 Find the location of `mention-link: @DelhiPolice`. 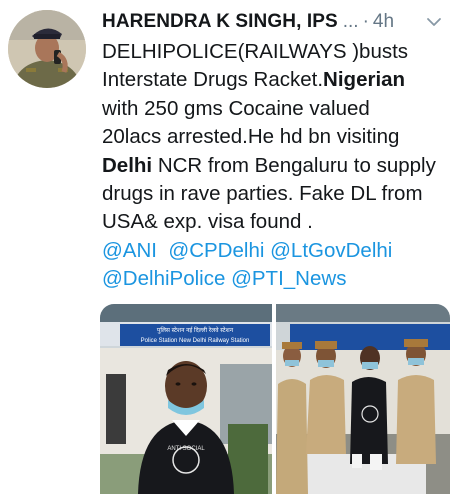

mention-link: @DelhiPolice is located at coordinates (163, 278).